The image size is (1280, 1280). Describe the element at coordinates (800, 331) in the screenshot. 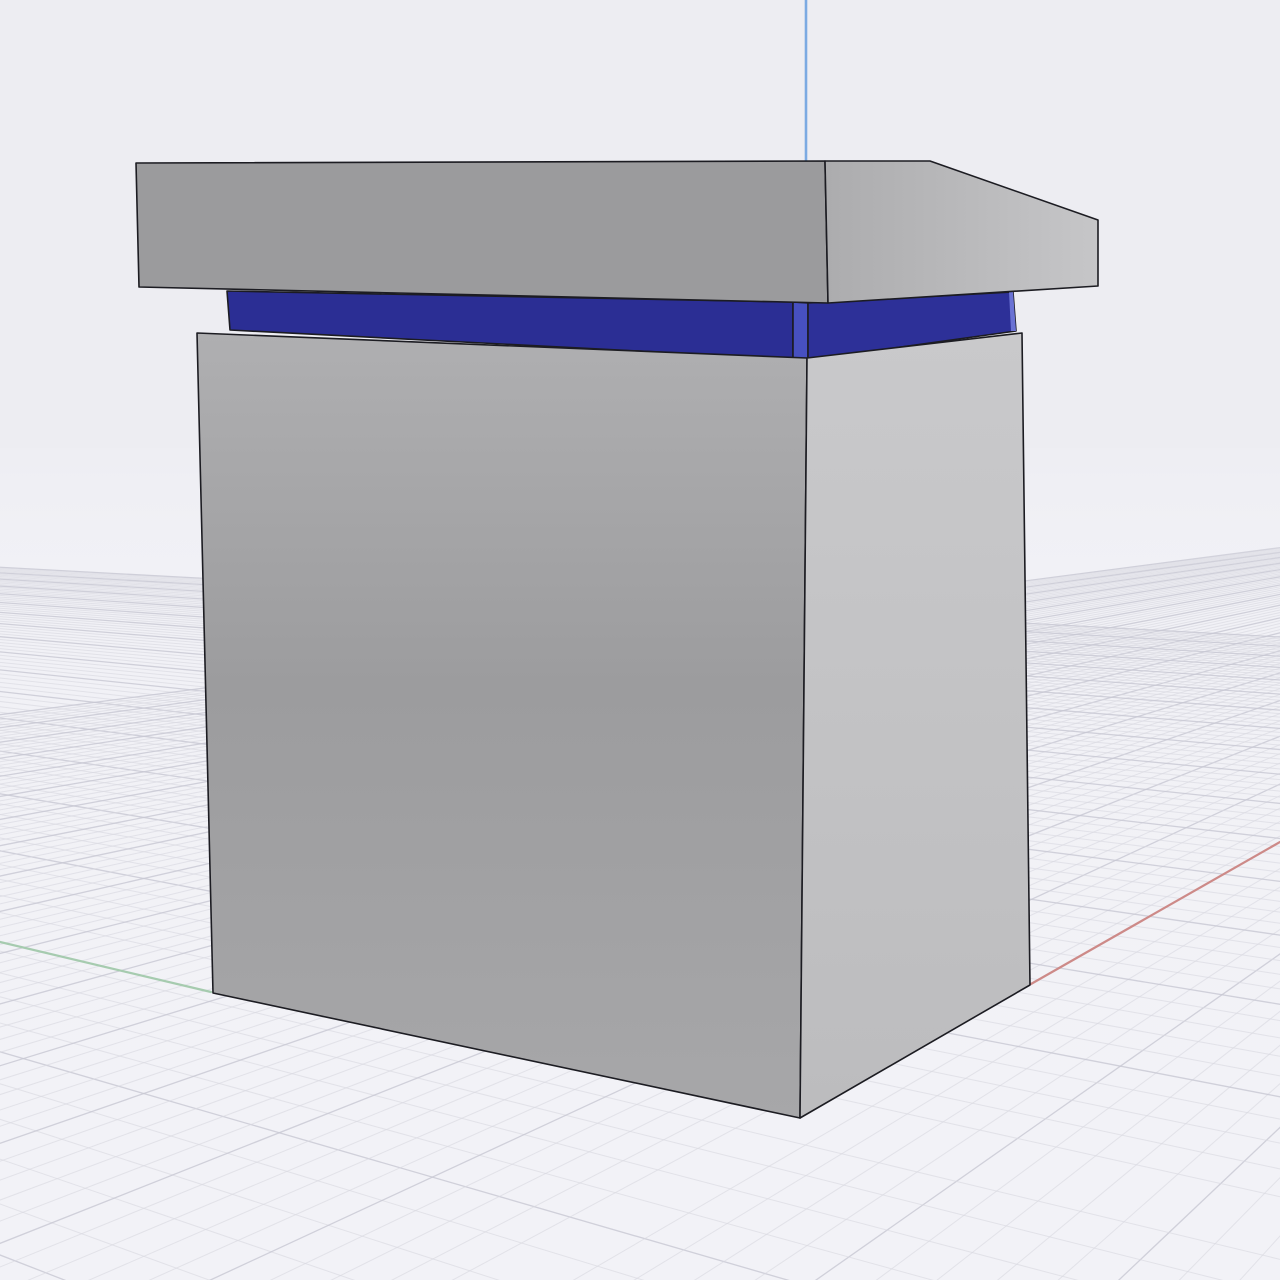

I see `band-corner-face` at that location.